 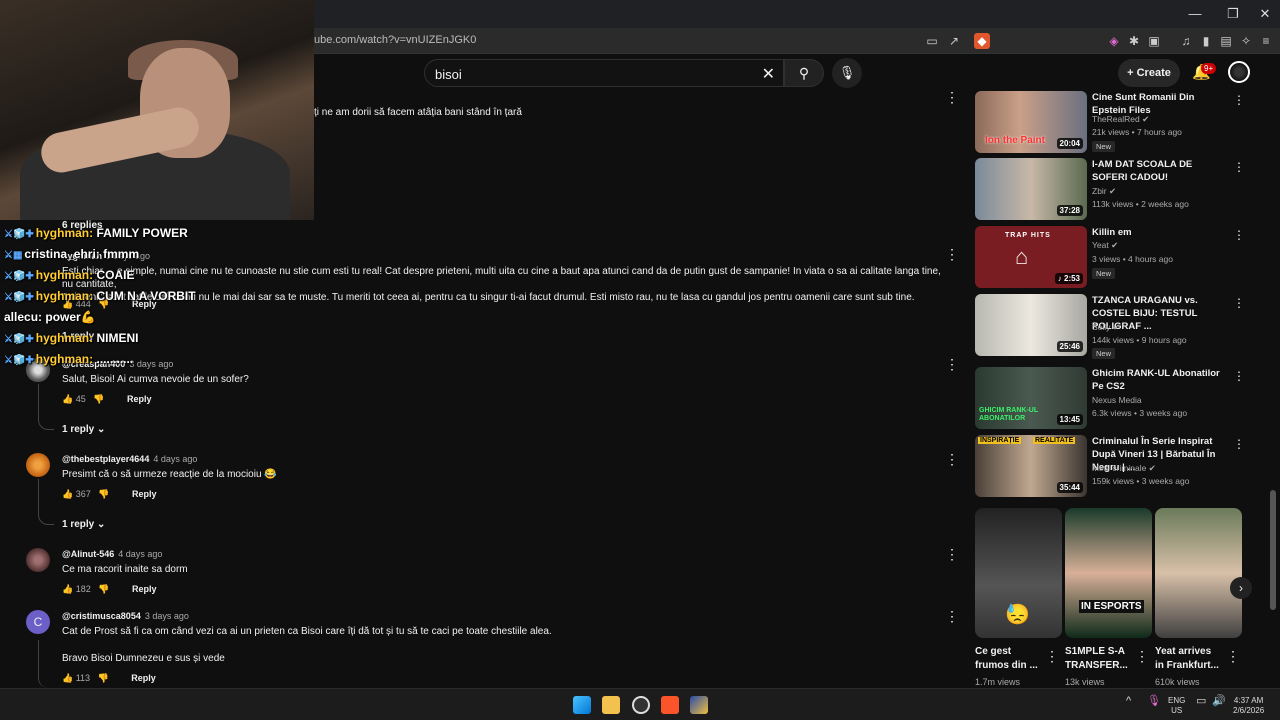 I want to click on video-thumbnail: Ion the Paint 20:04, so click(x=1031, y=122).